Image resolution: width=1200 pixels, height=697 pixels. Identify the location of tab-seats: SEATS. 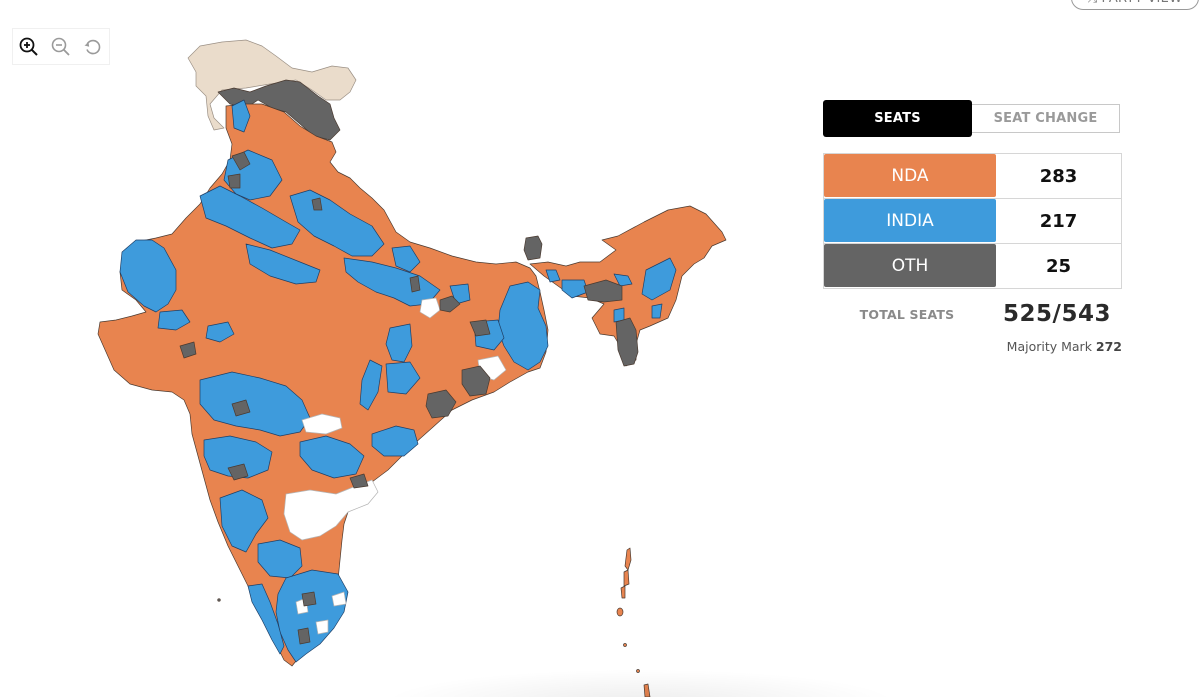
(897, 118).